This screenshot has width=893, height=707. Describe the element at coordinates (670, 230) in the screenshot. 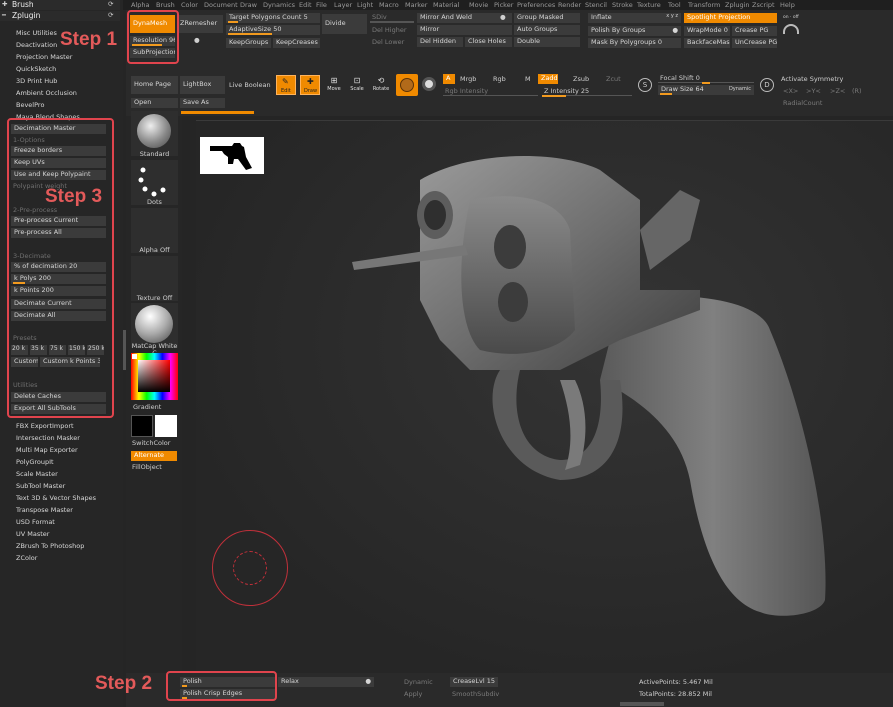

I see `revolver-hammer` at that location.